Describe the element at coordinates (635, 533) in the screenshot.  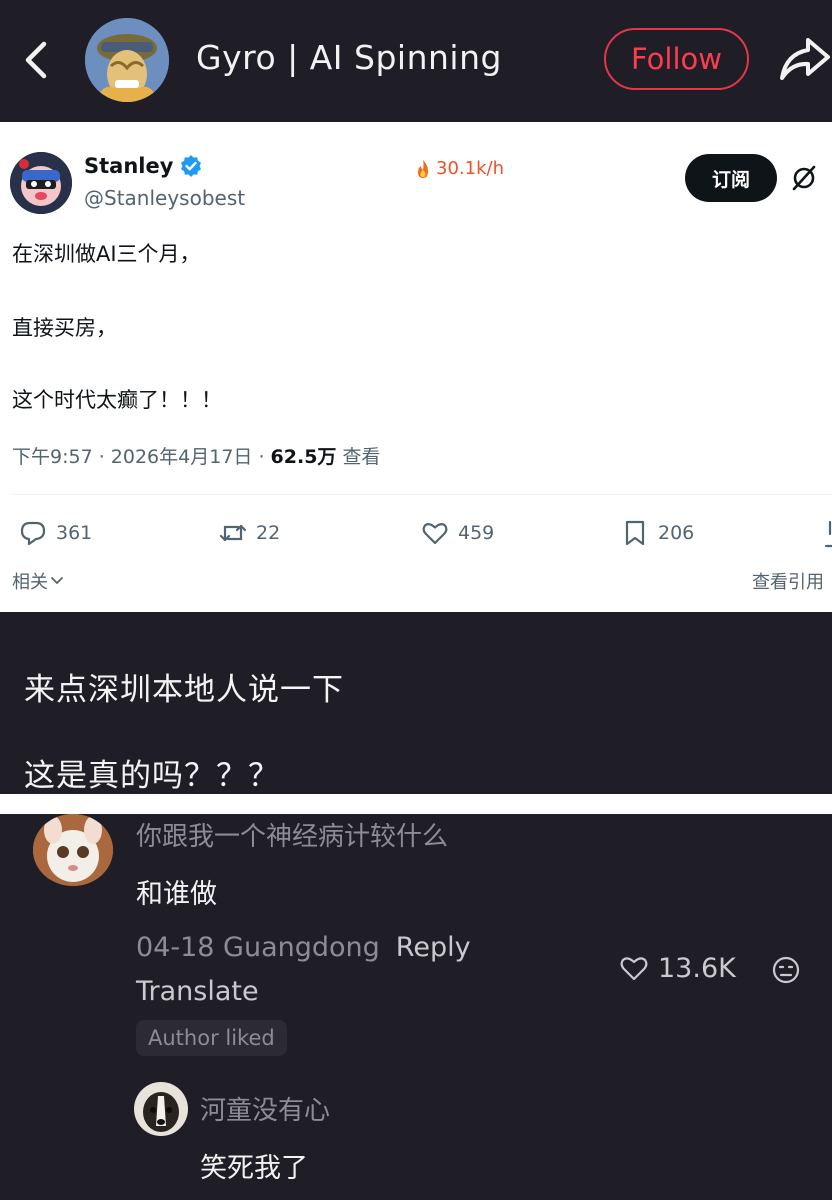
I see `bookmark-icon` at that location.